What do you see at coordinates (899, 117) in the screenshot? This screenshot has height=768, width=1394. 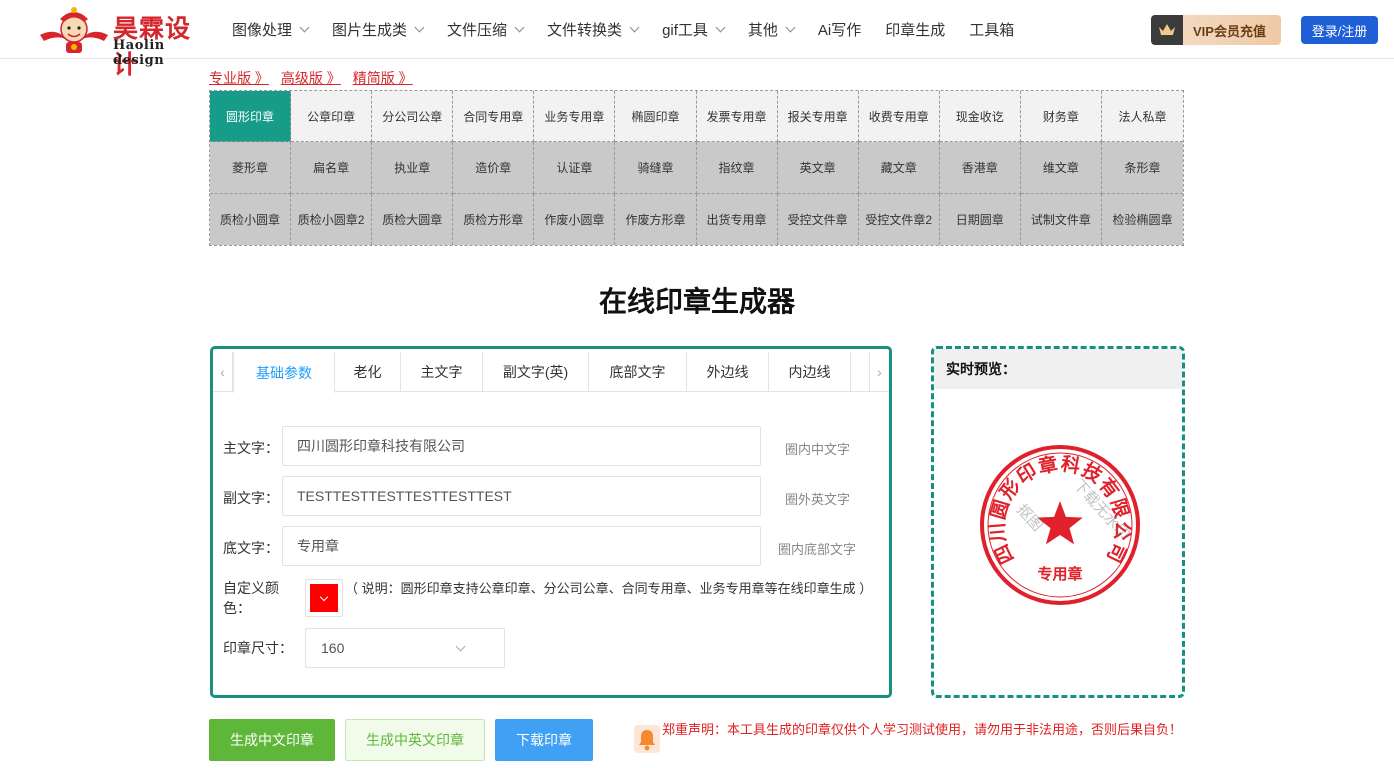 I see `stamp-type-item: 收费专用章` at bounding box center [899, 117].